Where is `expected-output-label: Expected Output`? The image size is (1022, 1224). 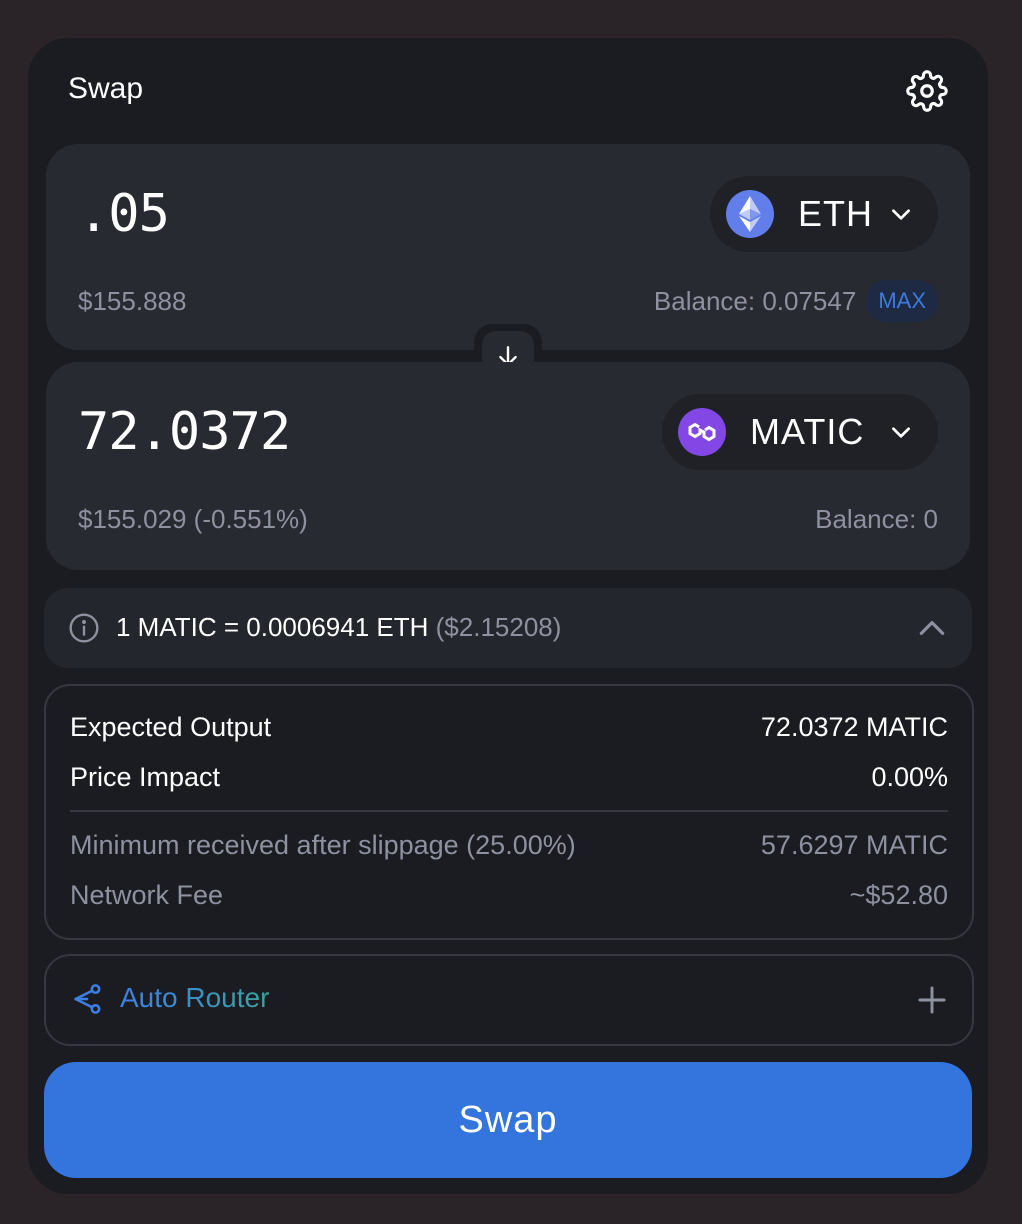
expected-output-label: Expected Output is located at coordinates (171, 727).